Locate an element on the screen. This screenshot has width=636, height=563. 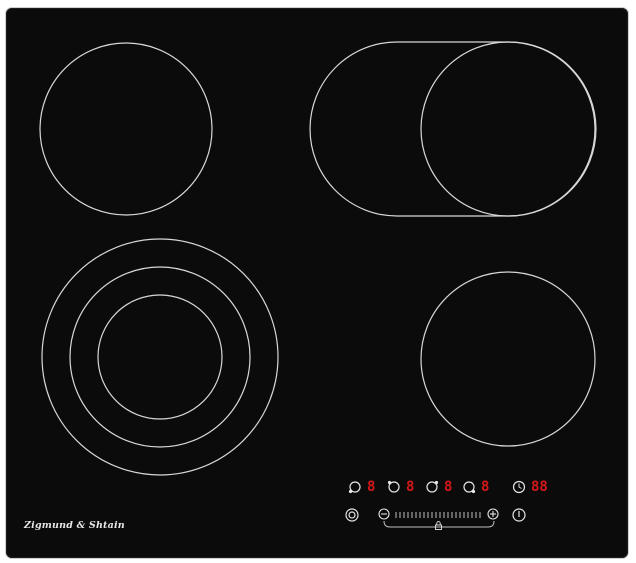
minus-icon is located at coordinates (384, 514).